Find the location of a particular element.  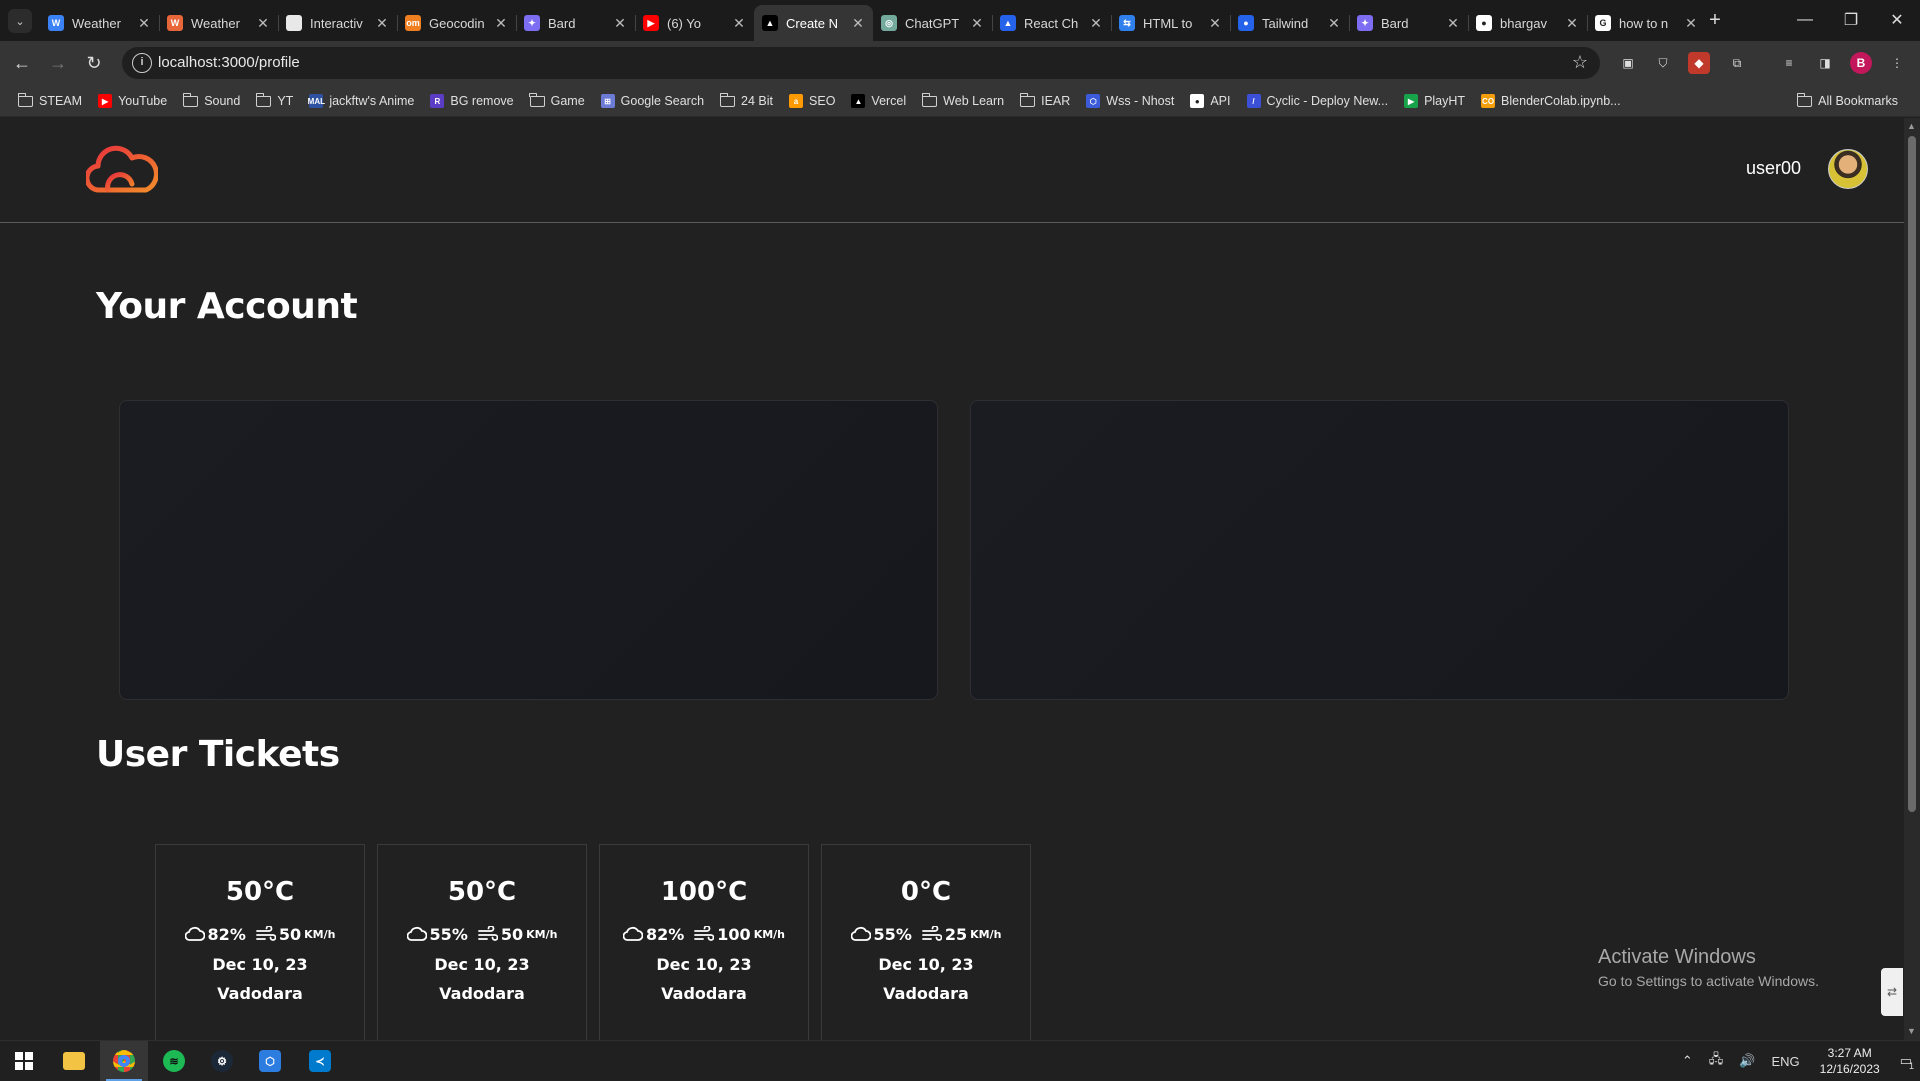

chevron-up-icon: ⌃ is located at coordinates (1687, 1061).